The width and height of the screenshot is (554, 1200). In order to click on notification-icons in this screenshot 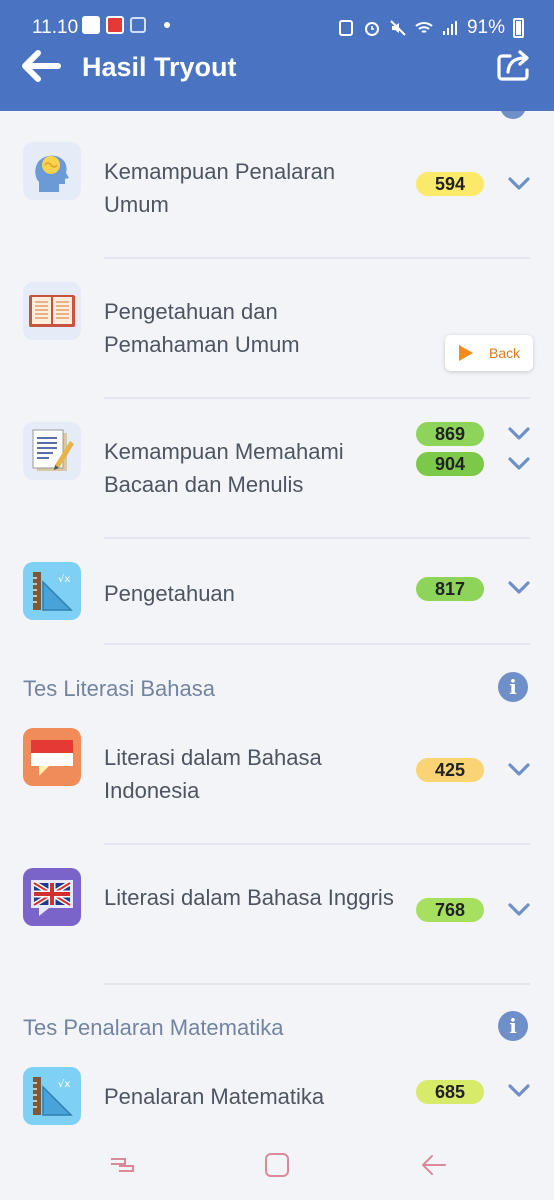, I will do `click(126, 25)`.